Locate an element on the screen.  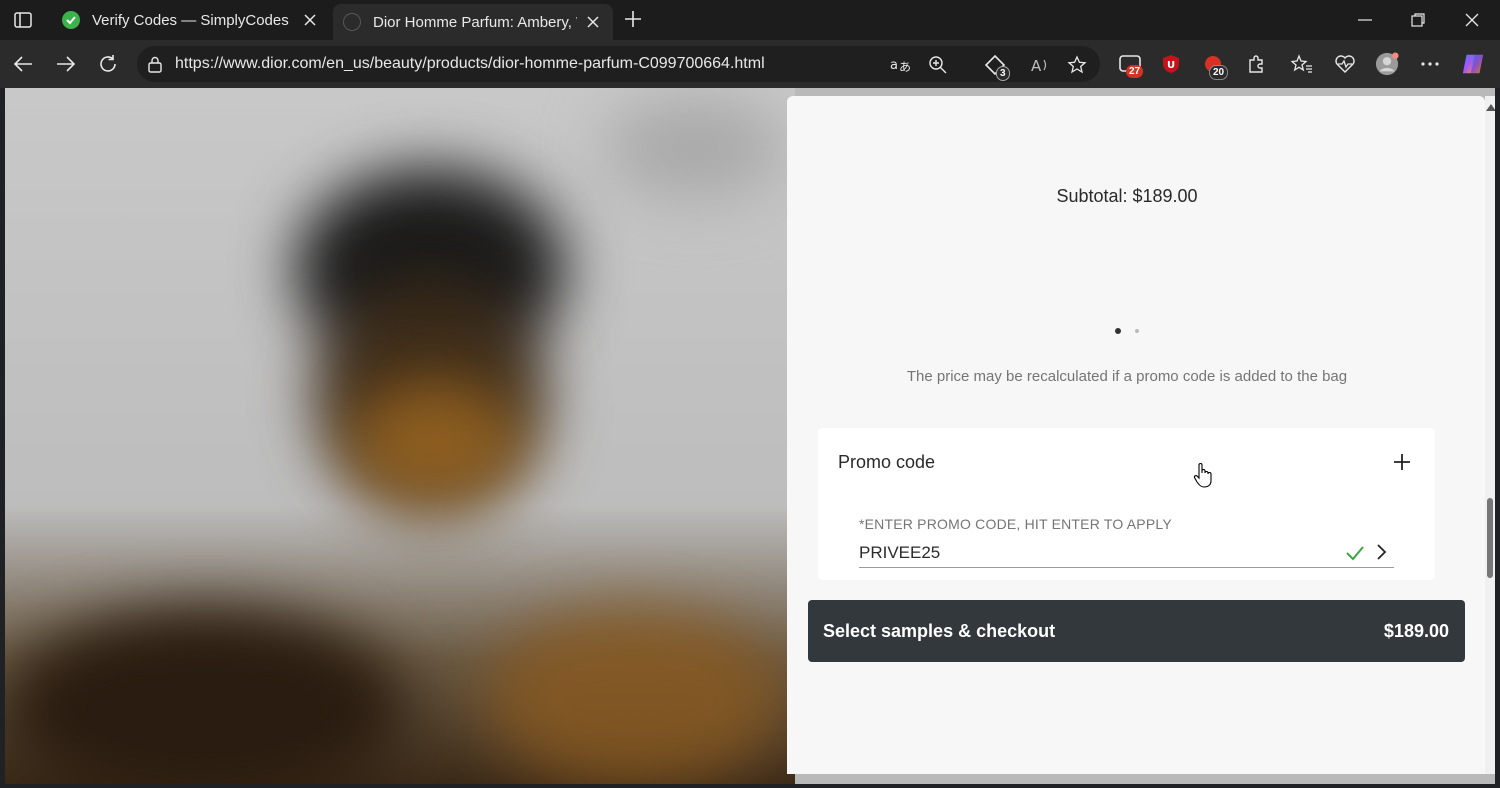
more-menu-icon is located at coordinates (1430, 64).